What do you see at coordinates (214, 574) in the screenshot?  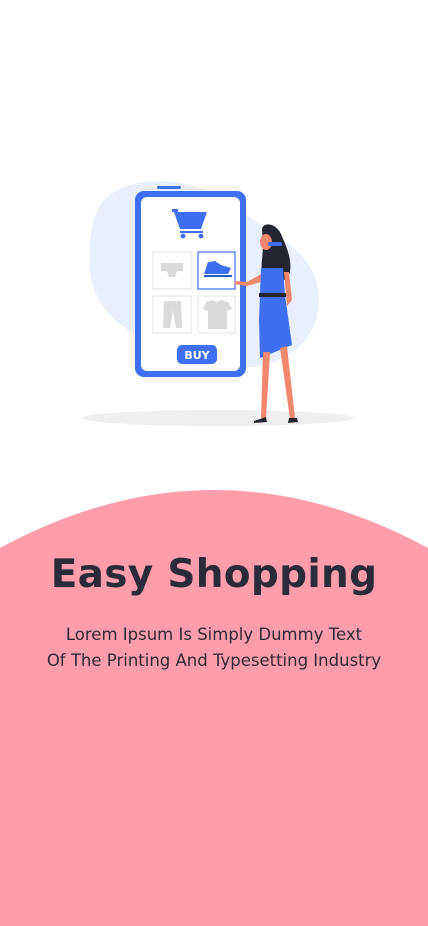 I see `page-title: Easy Shopping` at bounding box center [214, 574].